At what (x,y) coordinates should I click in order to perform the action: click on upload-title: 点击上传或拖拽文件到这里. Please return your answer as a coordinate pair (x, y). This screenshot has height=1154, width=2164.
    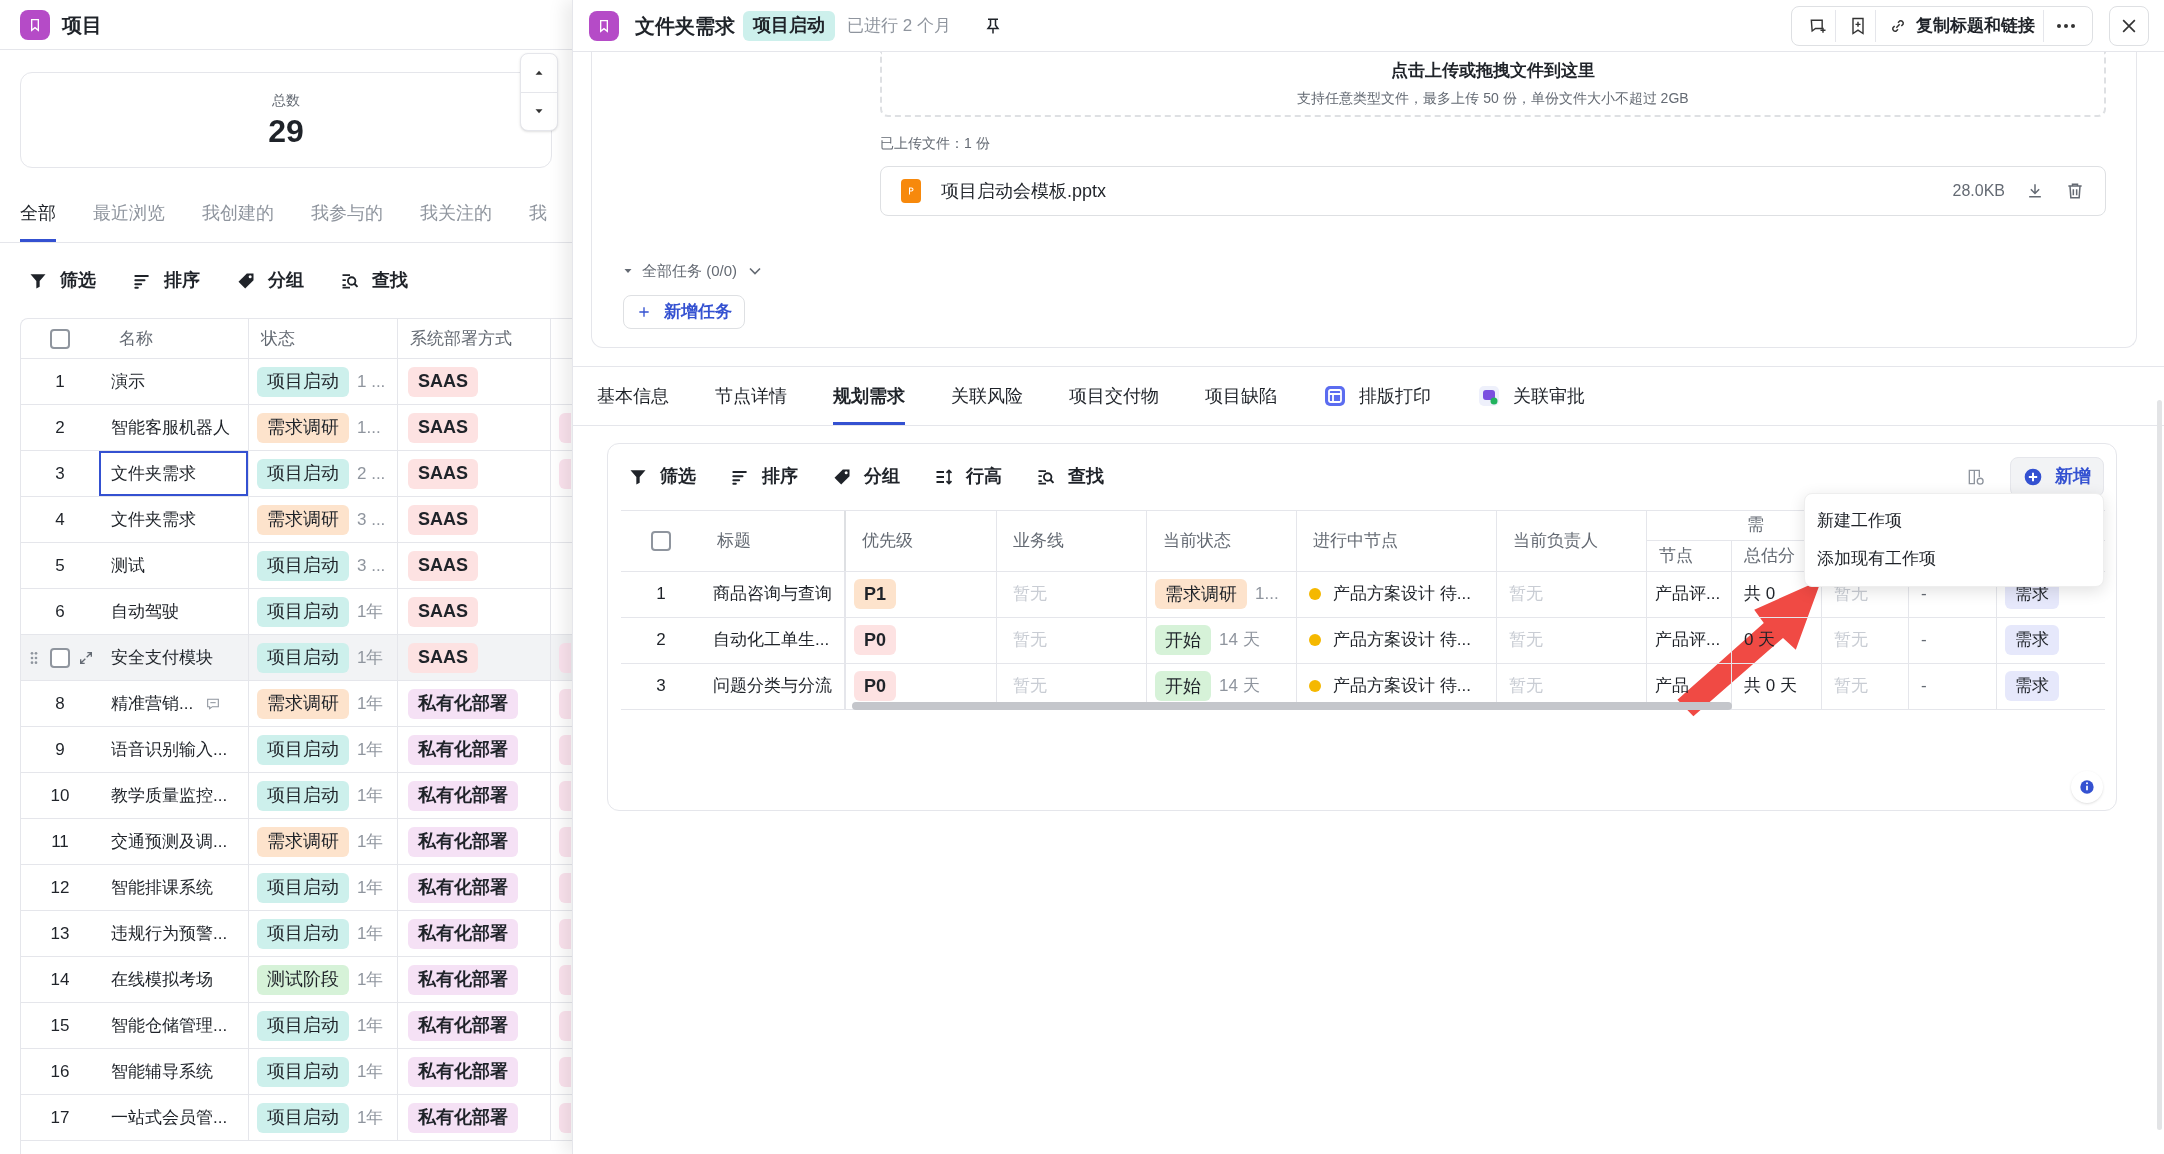
    Looking at the image, I should click on (1493, 71).